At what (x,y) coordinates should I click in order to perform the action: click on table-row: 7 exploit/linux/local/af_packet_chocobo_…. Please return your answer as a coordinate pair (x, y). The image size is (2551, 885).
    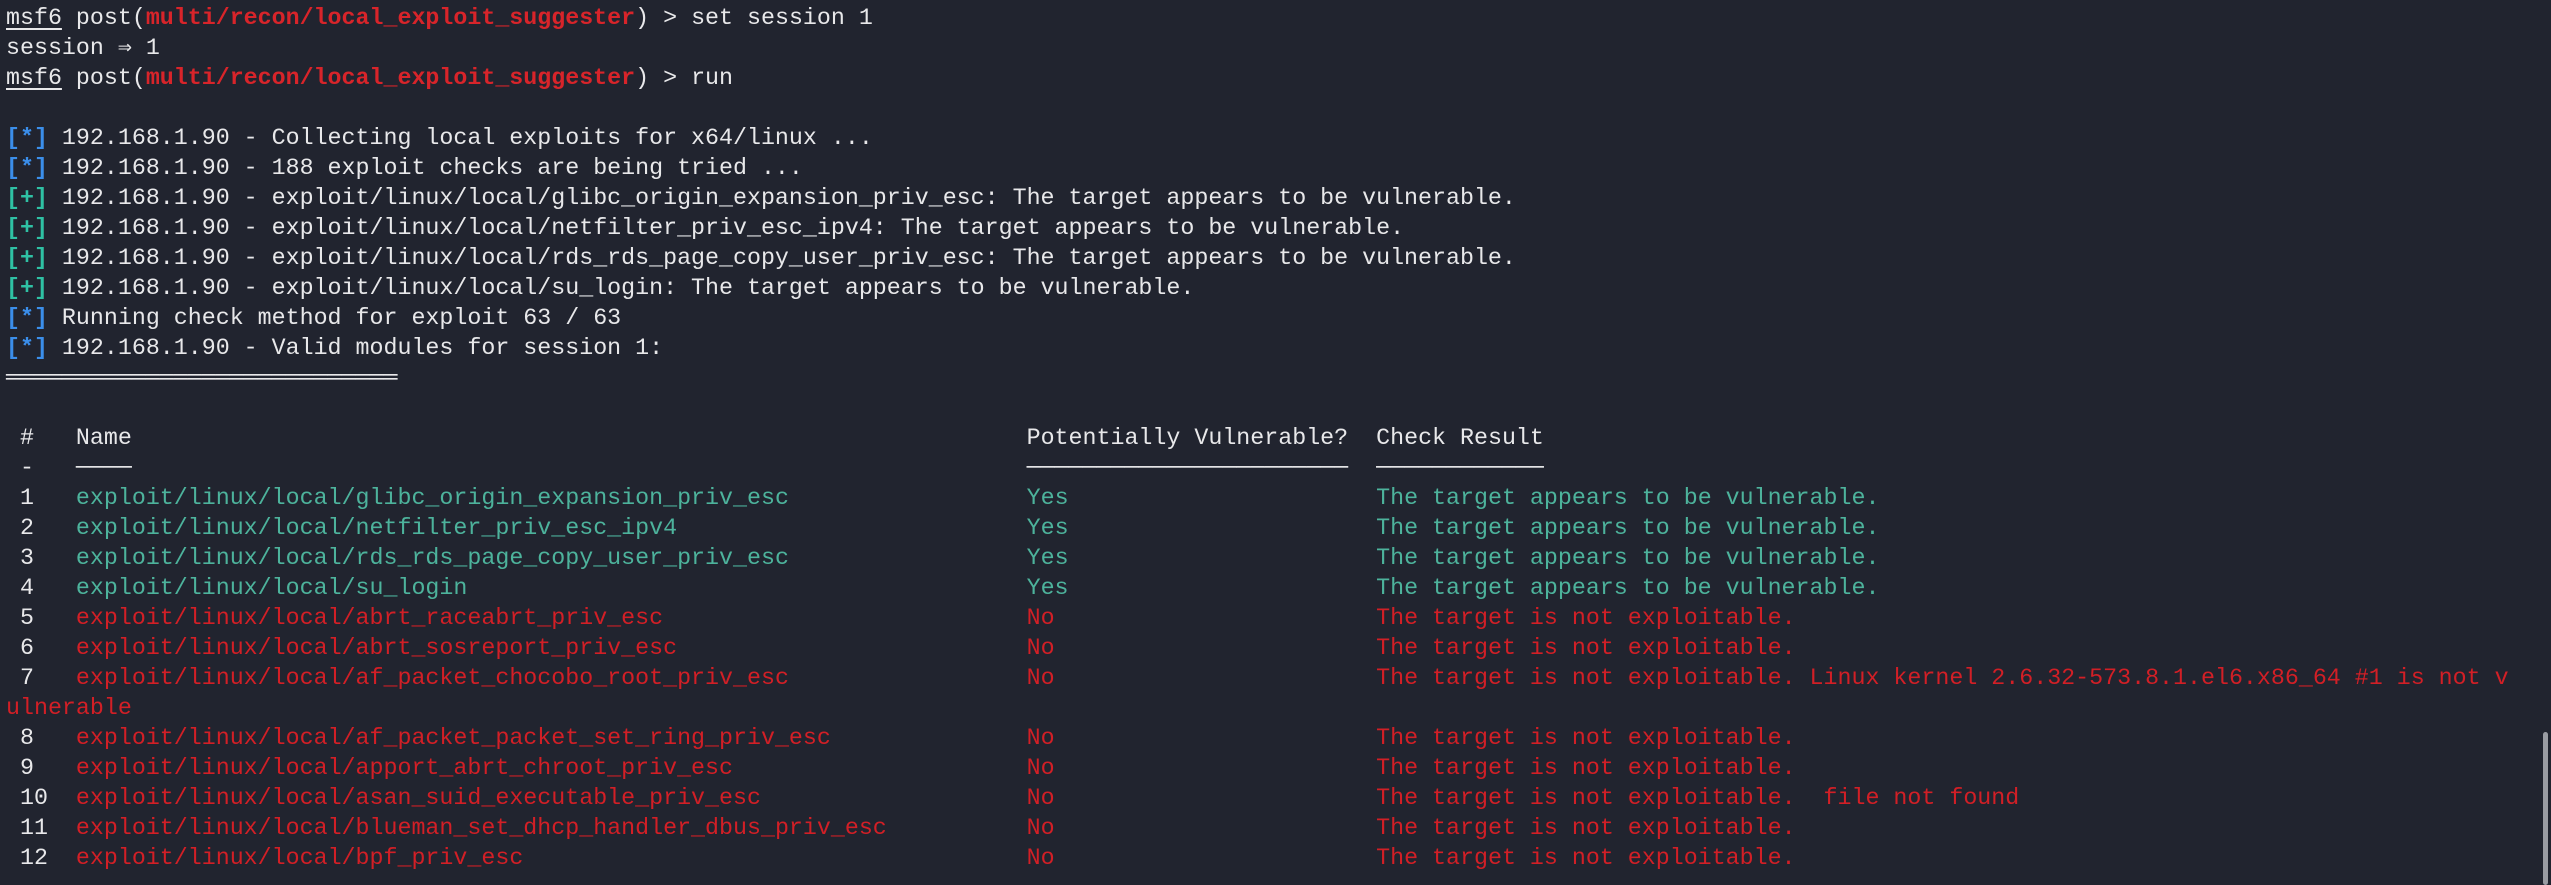
    Looking at the image, I should click on (1264, 693).